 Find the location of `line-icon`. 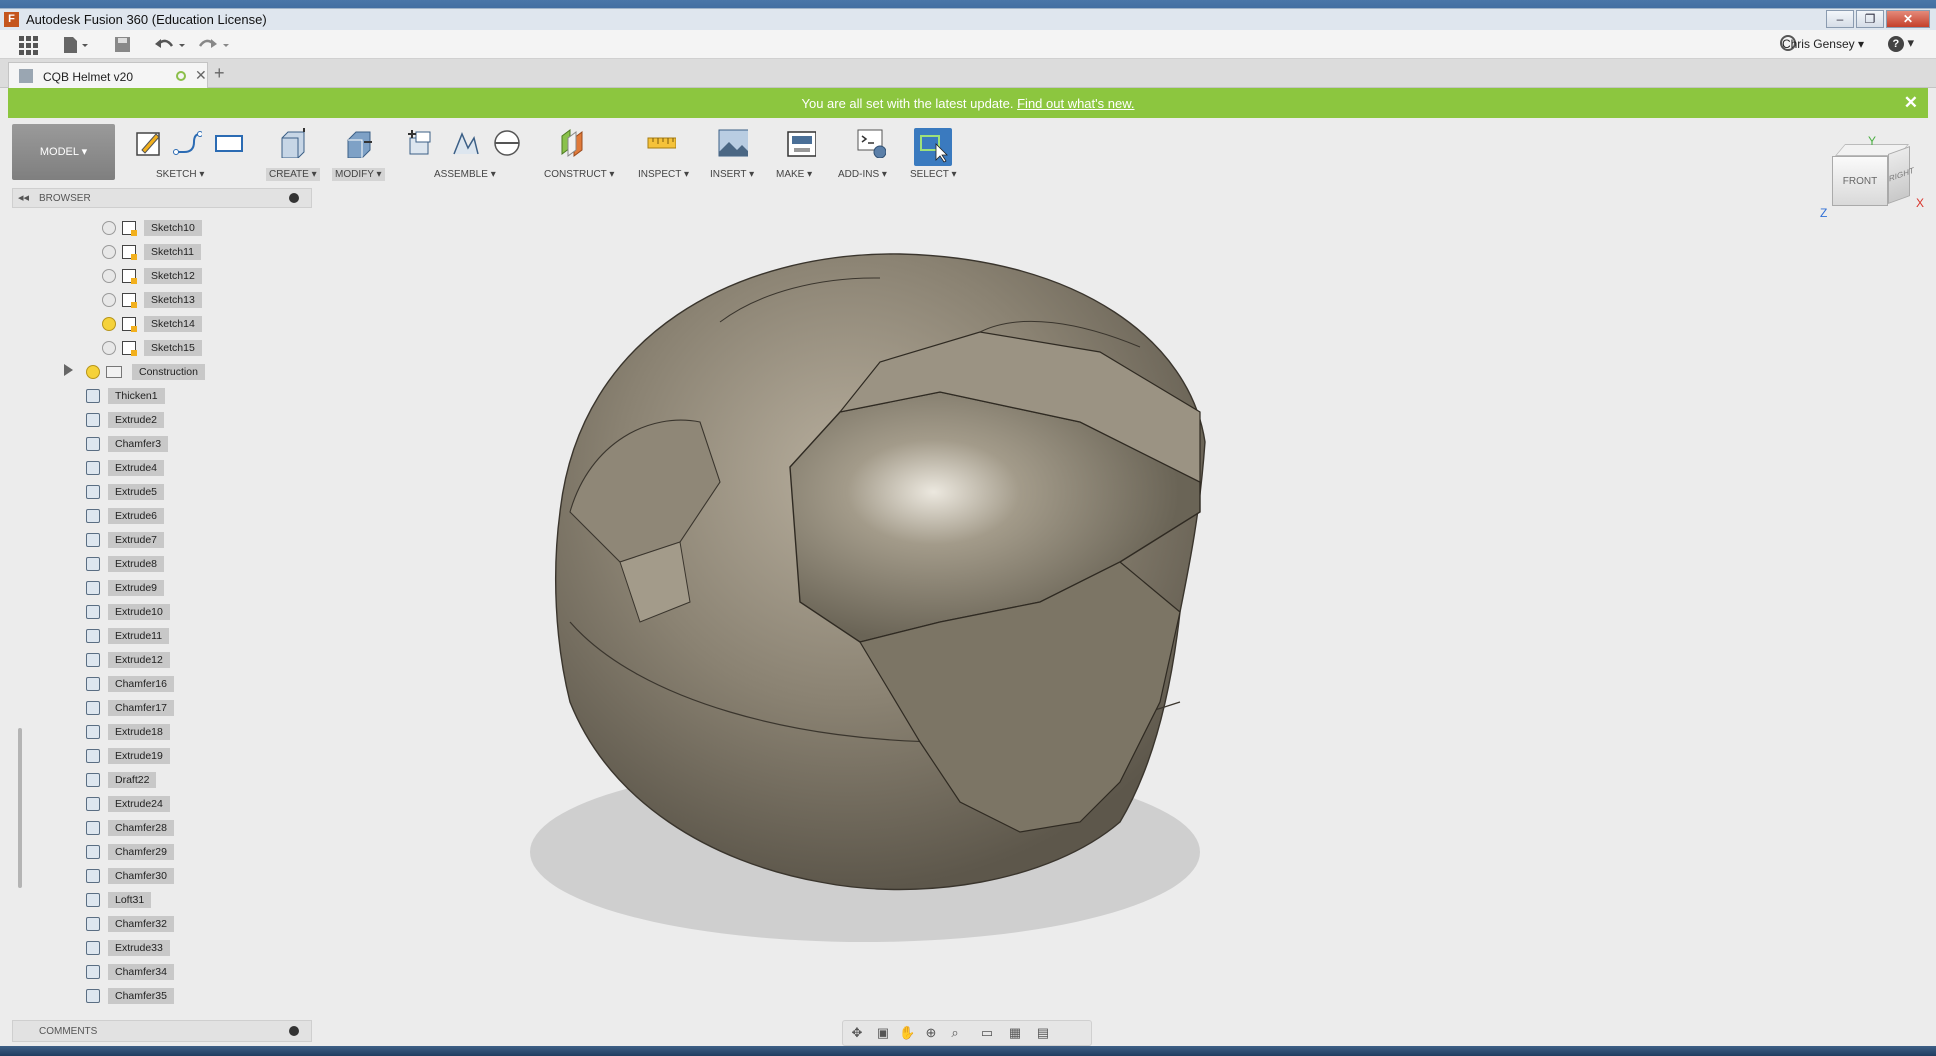

line-icon is located at coordinates (187, 143).